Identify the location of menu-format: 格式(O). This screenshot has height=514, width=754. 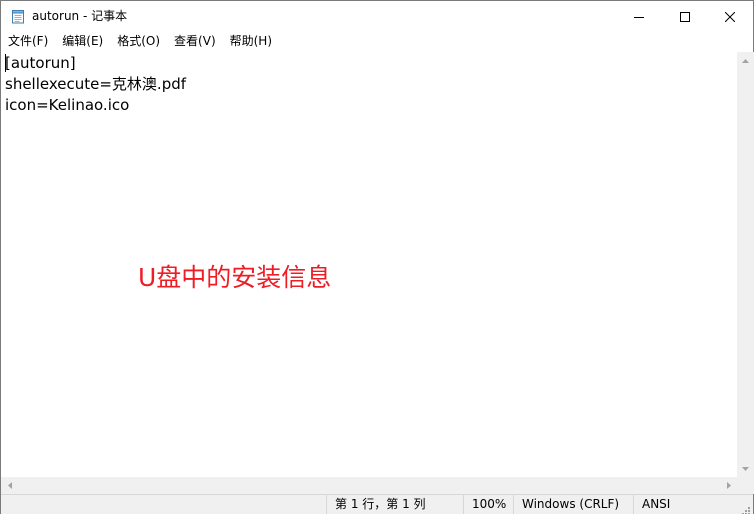
(138, 41).